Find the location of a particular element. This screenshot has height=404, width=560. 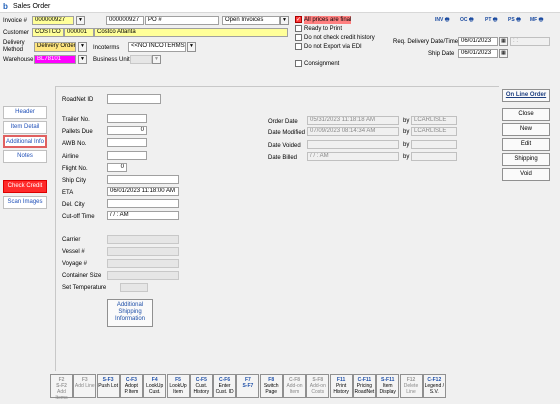

toolbar-oc: OC 🖶 is located at coordinates (467, 20).